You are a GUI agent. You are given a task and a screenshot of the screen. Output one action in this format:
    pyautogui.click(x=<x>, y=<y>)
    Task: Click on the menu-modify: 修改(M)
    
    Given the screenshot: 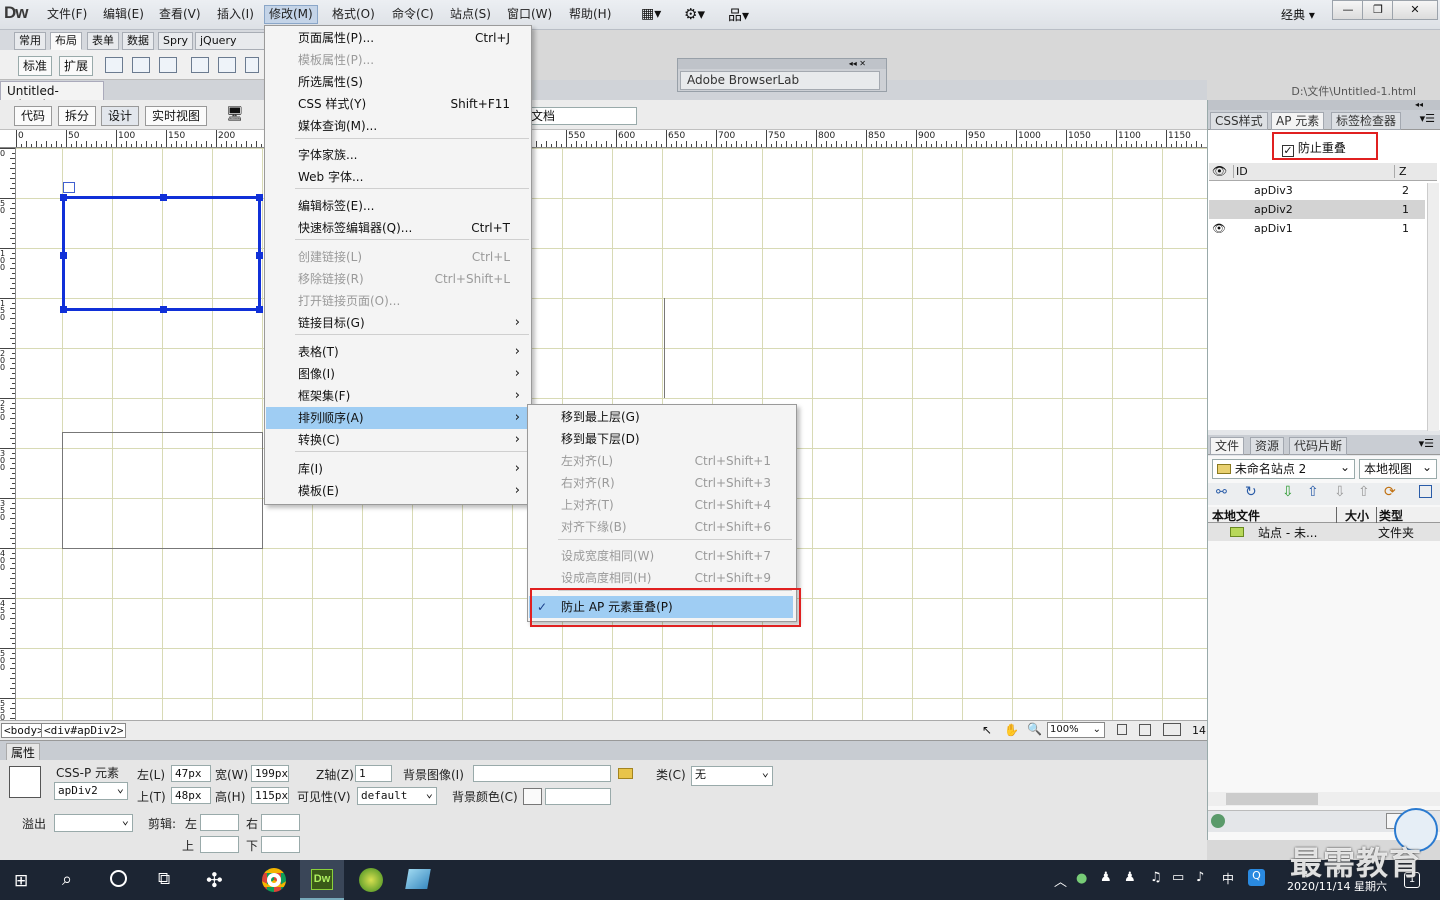 What is the action you would take?
    pyautogui.click(x=291, y=14)
    